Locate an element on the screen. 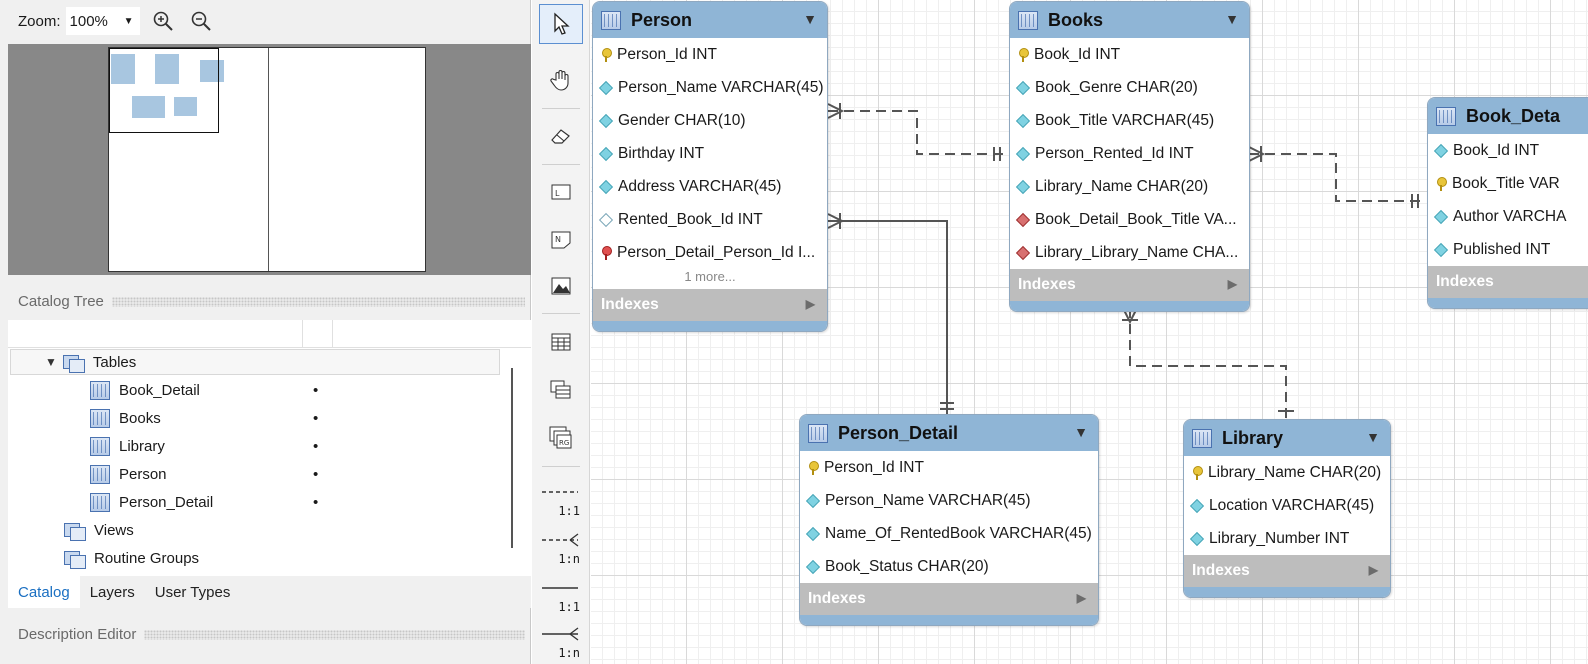 The height and width of the screenshot is (664, 1588). column-row: Birthday INT is located at coordinates (710, 153).